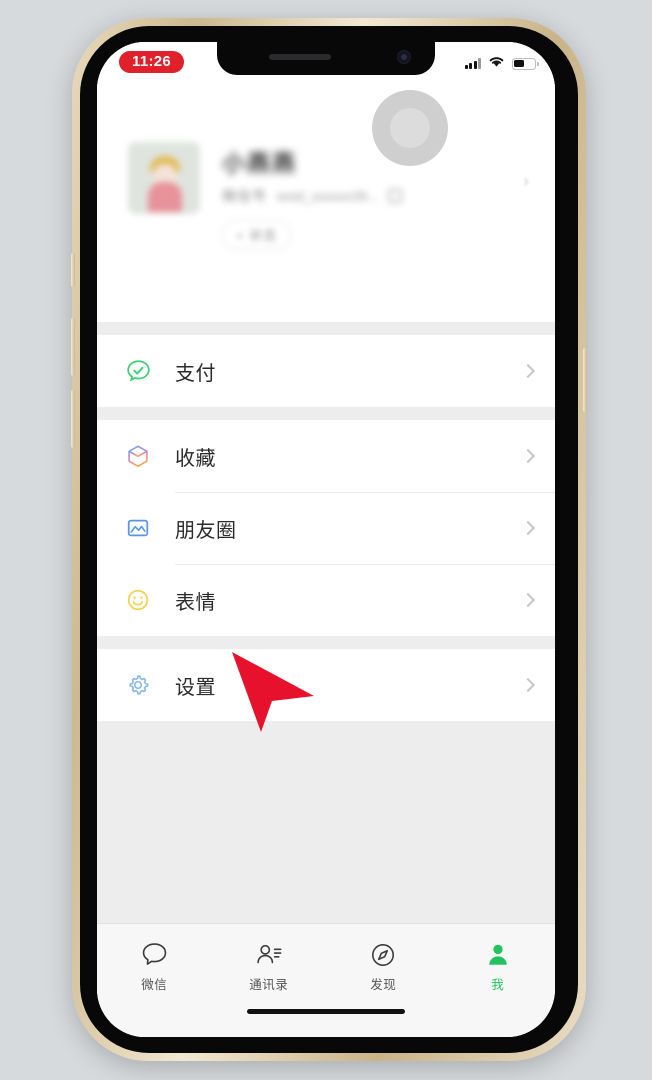 The height and width of the screenshot is (1080, 652). I want to click on favorites-cube-icon, so click(138, 456).